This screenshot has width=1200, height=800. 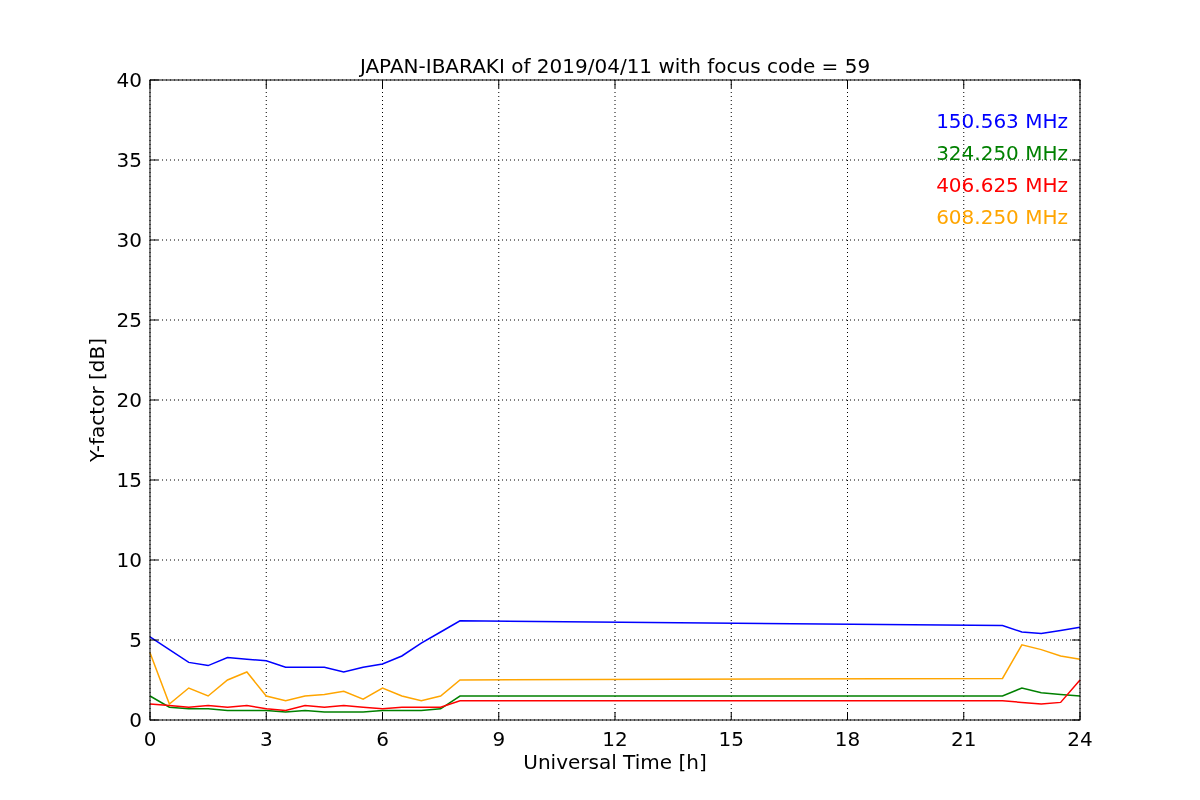 What do you see at coordinates (382, 739) in the screenshot?
I see `tick-label: 6` at bounding box center [382, 739].